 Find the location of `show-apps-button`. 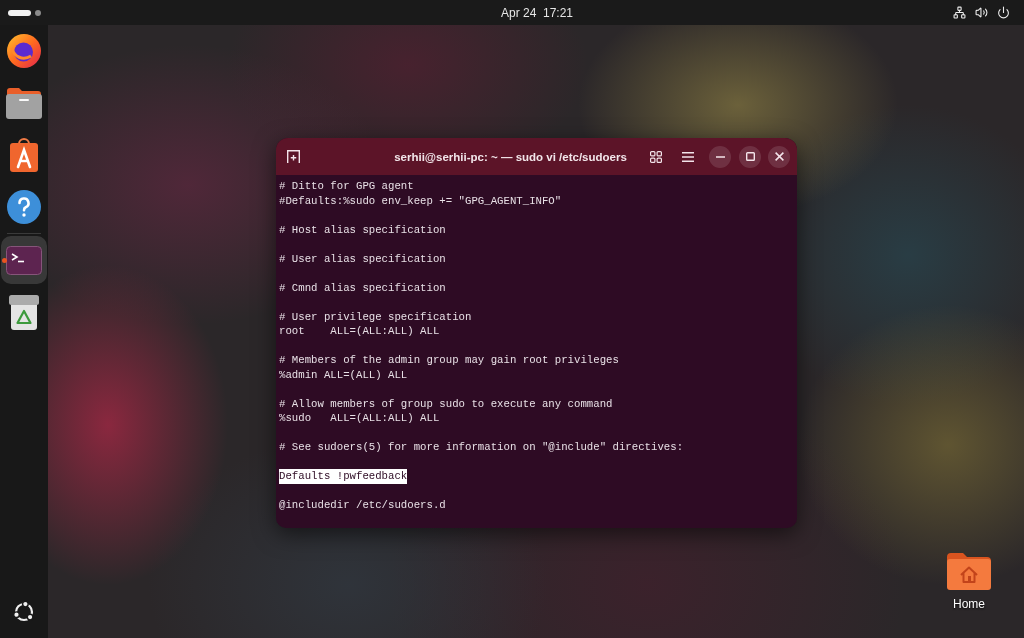

show-apps-button is located at coordinates (24, 612).